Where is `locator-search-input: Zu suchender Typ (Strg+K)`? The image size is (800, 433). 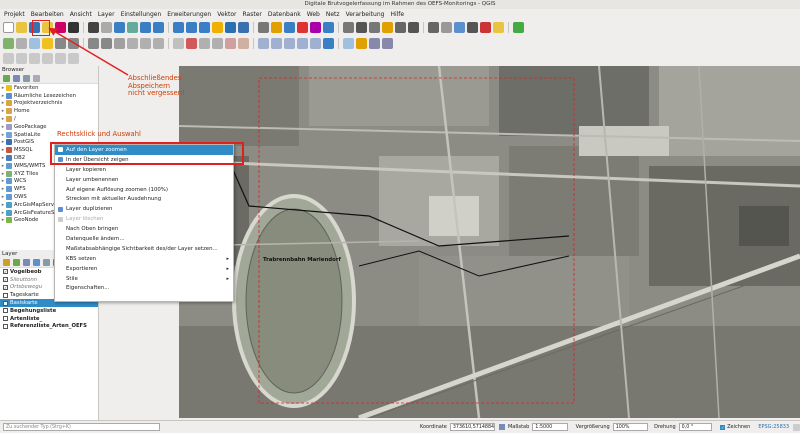
locator-search-input: Zu suchender Typ (Strg+K) is located at coordinates (81, 427).